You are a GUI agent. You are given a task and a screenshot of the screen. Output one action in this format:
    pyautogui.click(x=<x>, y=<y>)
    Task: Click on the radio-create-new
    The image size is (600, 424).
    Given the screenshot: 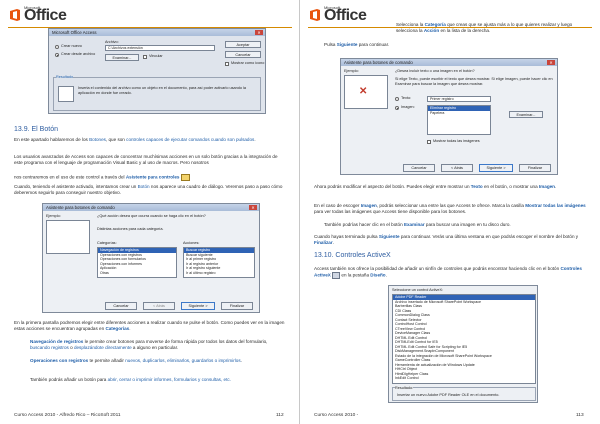 What is the action you would take?
    pyautogui.click(x=57, y=47)
    